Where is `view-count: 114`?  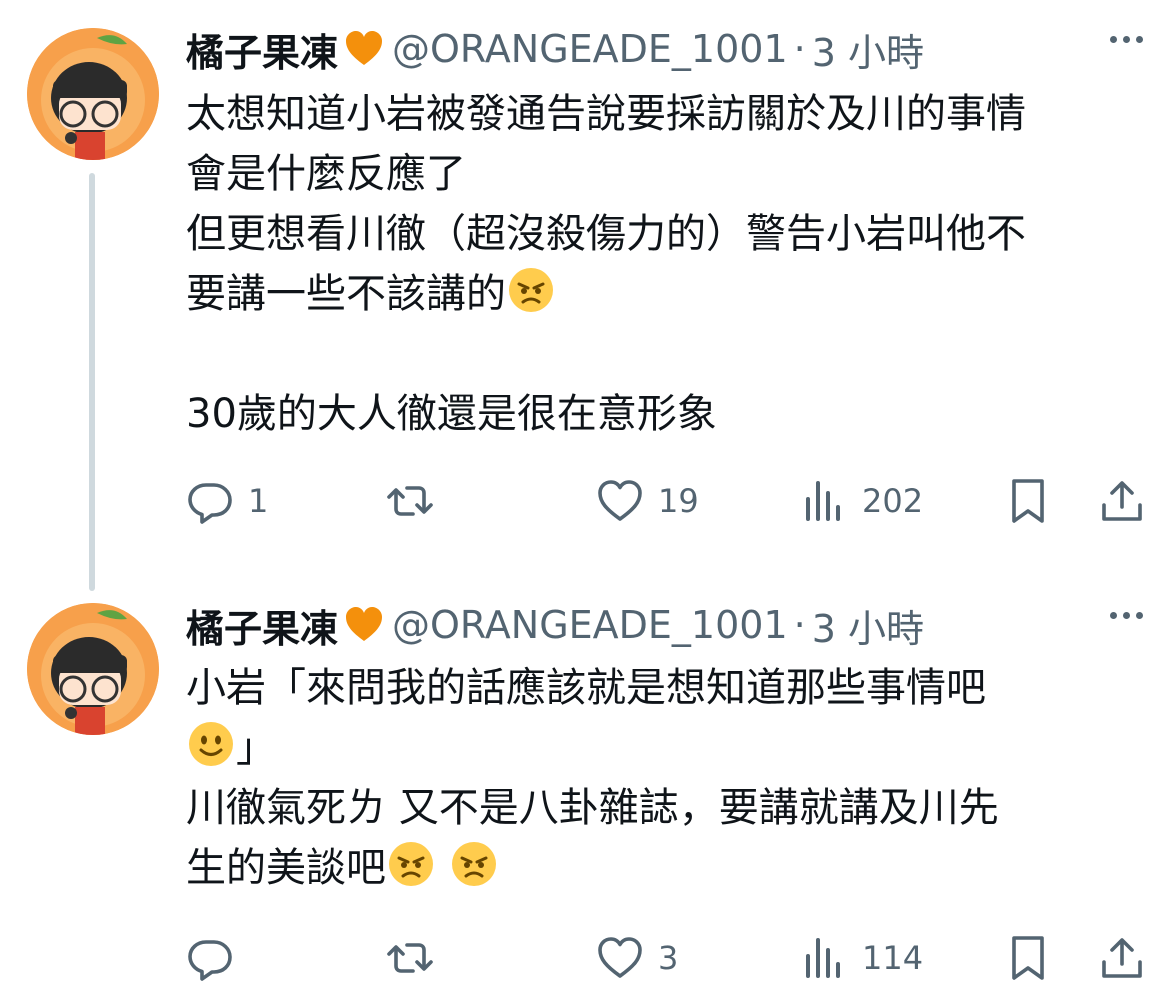
view-count: 114 is located at coordinates (893, 958).